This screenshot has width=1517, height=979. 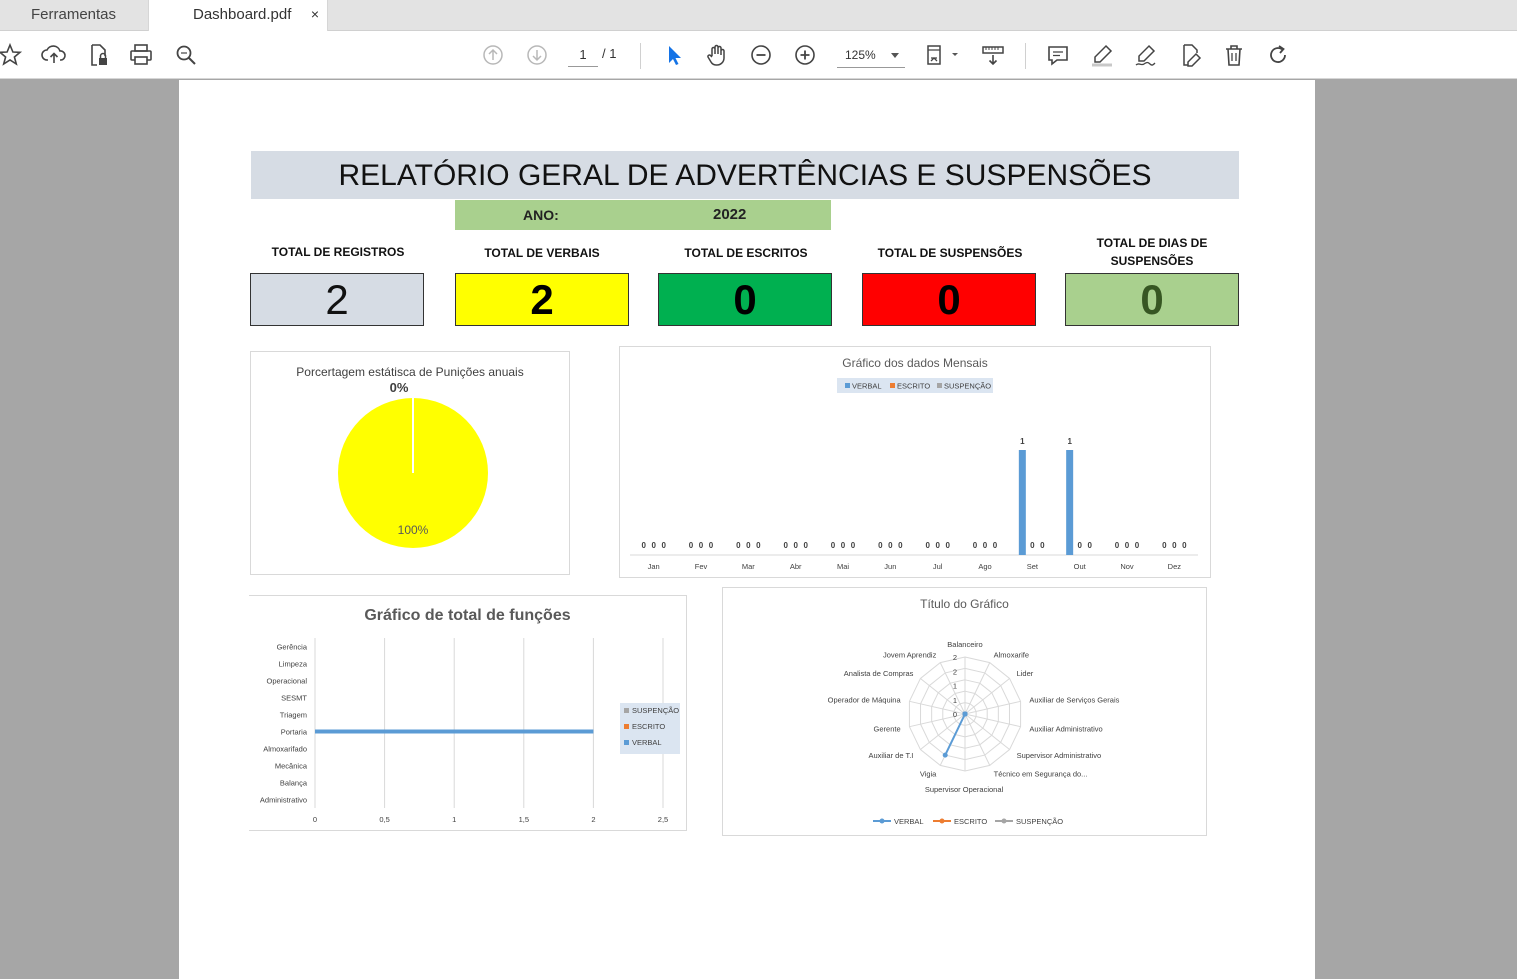 I want to click on next-page-icon, so click(x=537, y=55).